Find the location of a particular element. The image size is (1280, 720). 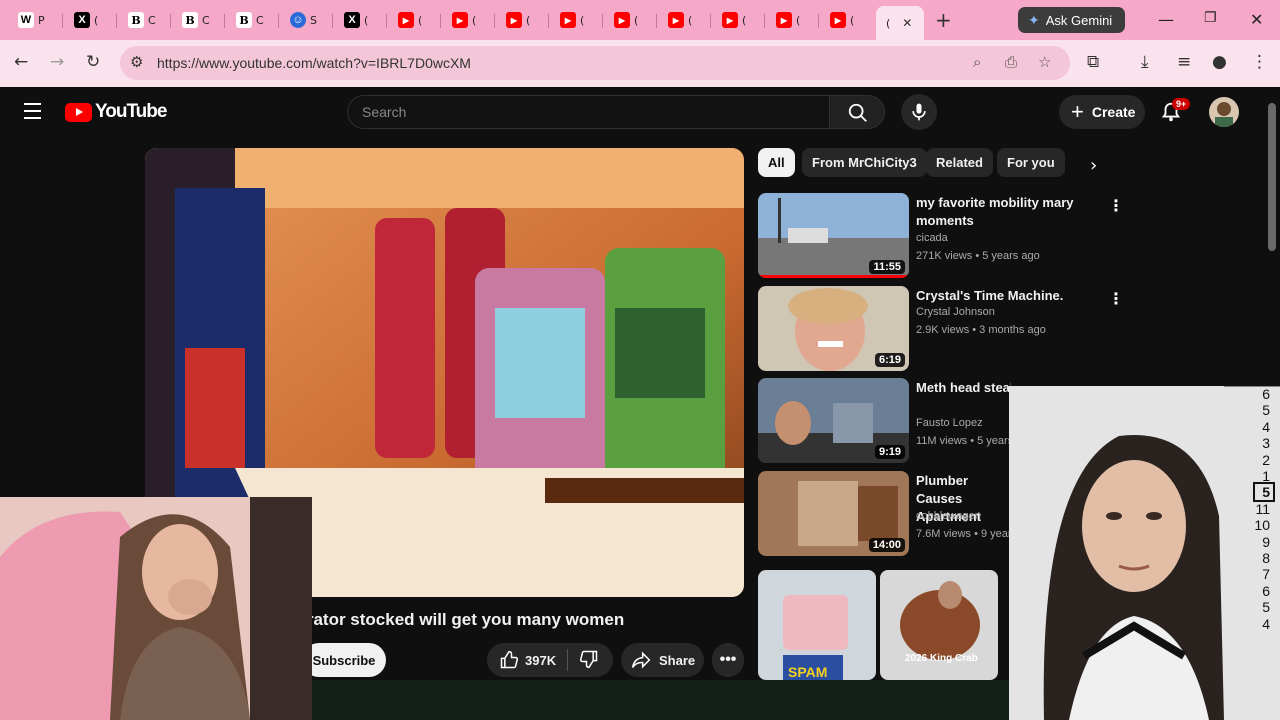

ask-gemini-button: ✦ Ask Gemini is located at coordinates (1071, 20).